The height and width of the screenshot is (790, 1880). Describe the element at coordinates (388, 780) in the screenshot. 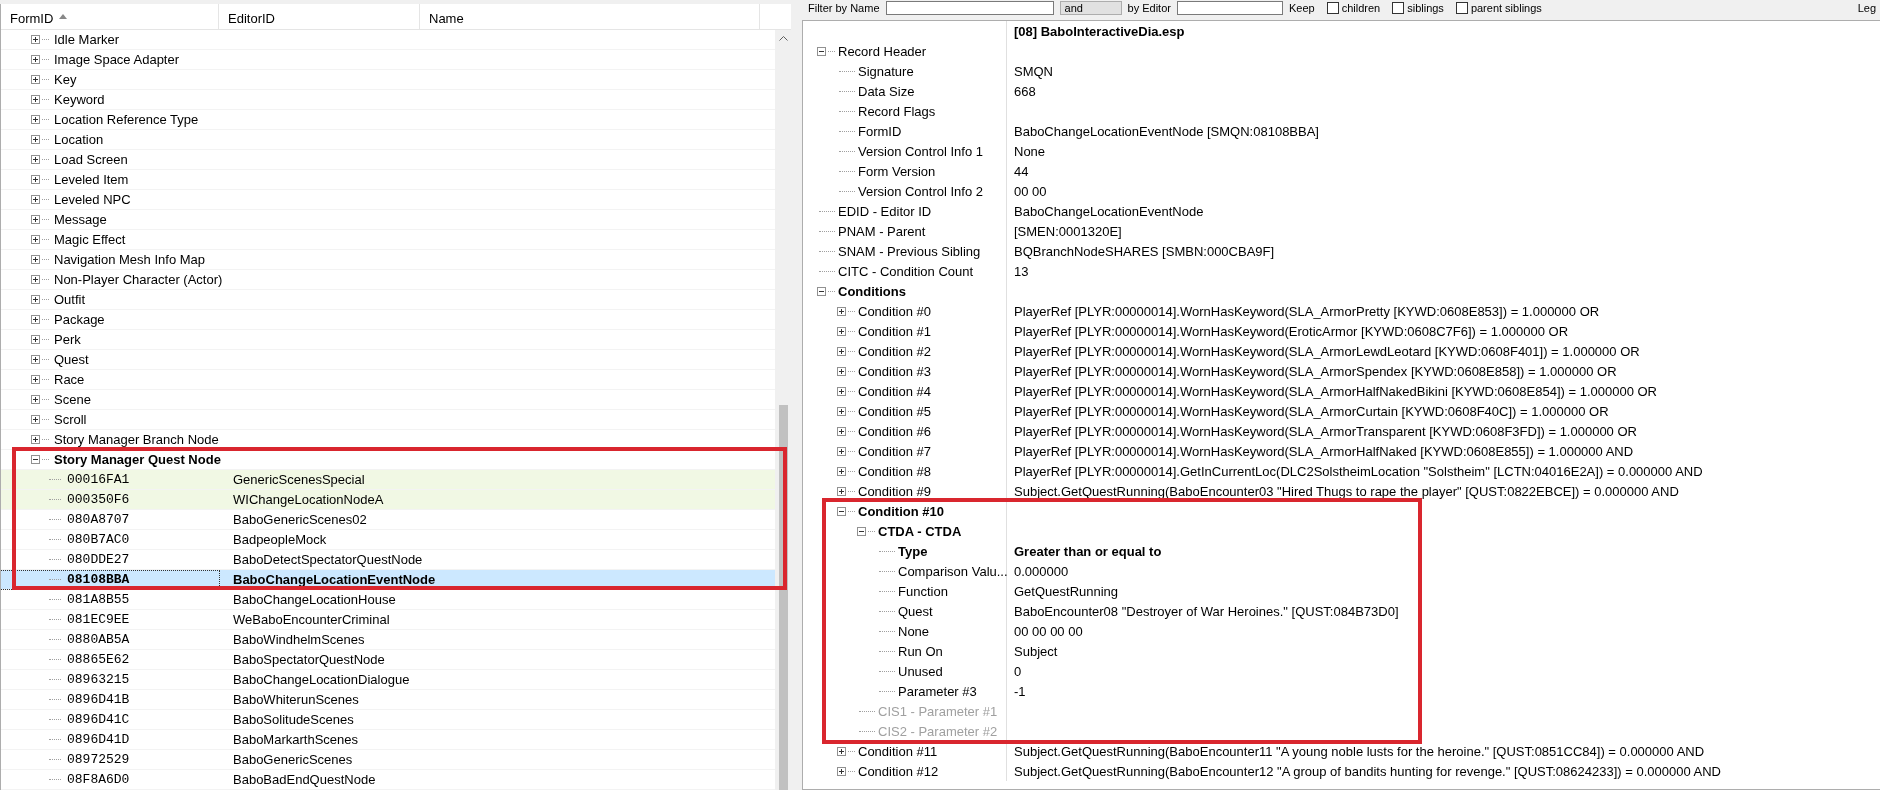

I see `record-row: 08F8A6D0 BaboBadEndQuestNode` at that location.